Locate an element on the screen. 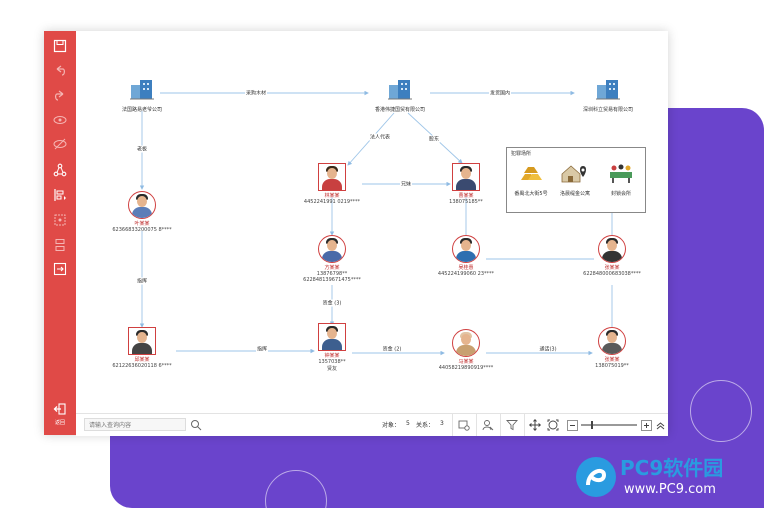 This screenshot has width=764, height=532. person-id: 138075019** is located at coordinates (612, 366).